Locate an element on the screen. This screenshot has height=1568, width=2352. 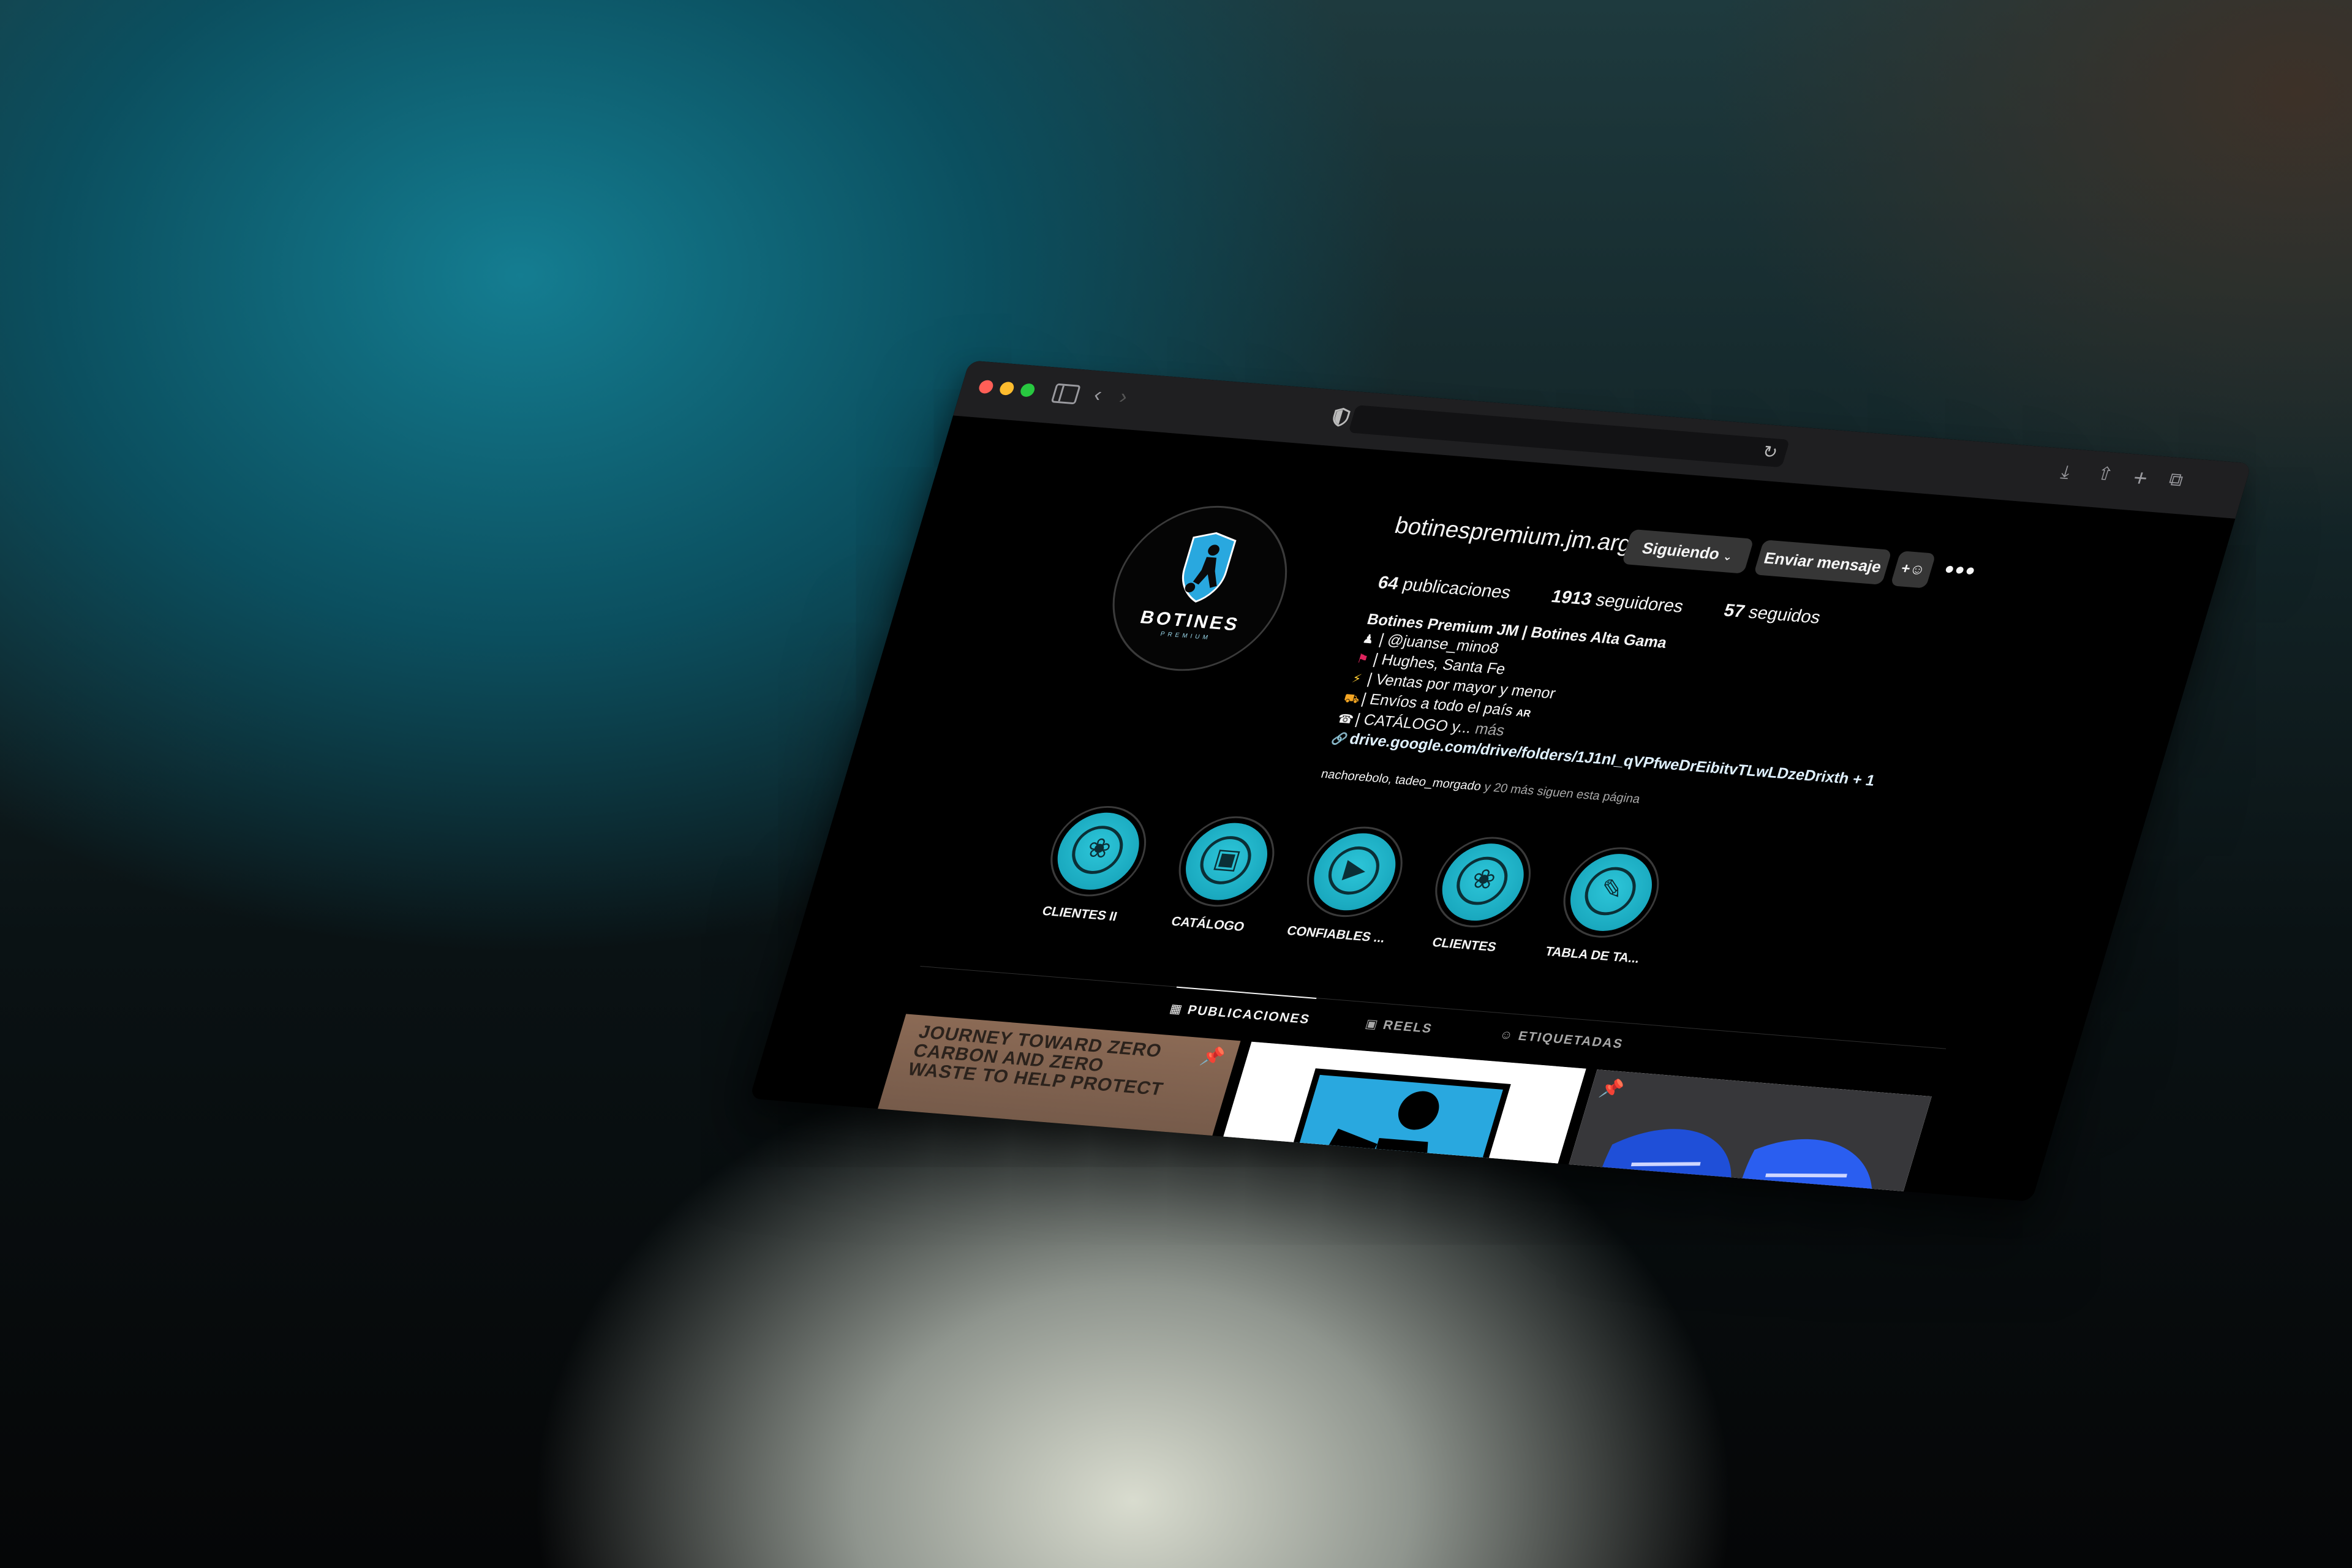
followers-label: seguidores is located at coordinates (1639, 604).